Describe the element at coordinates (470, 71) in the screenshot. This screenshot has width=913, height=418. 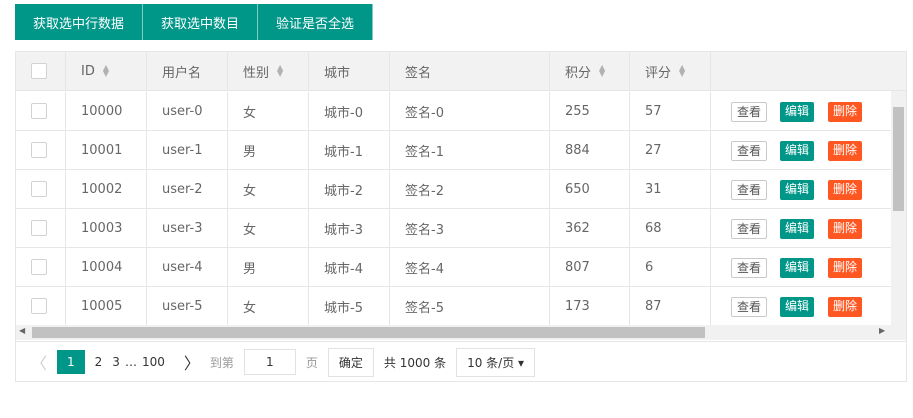
I see `header-sign: 签名` at that location.